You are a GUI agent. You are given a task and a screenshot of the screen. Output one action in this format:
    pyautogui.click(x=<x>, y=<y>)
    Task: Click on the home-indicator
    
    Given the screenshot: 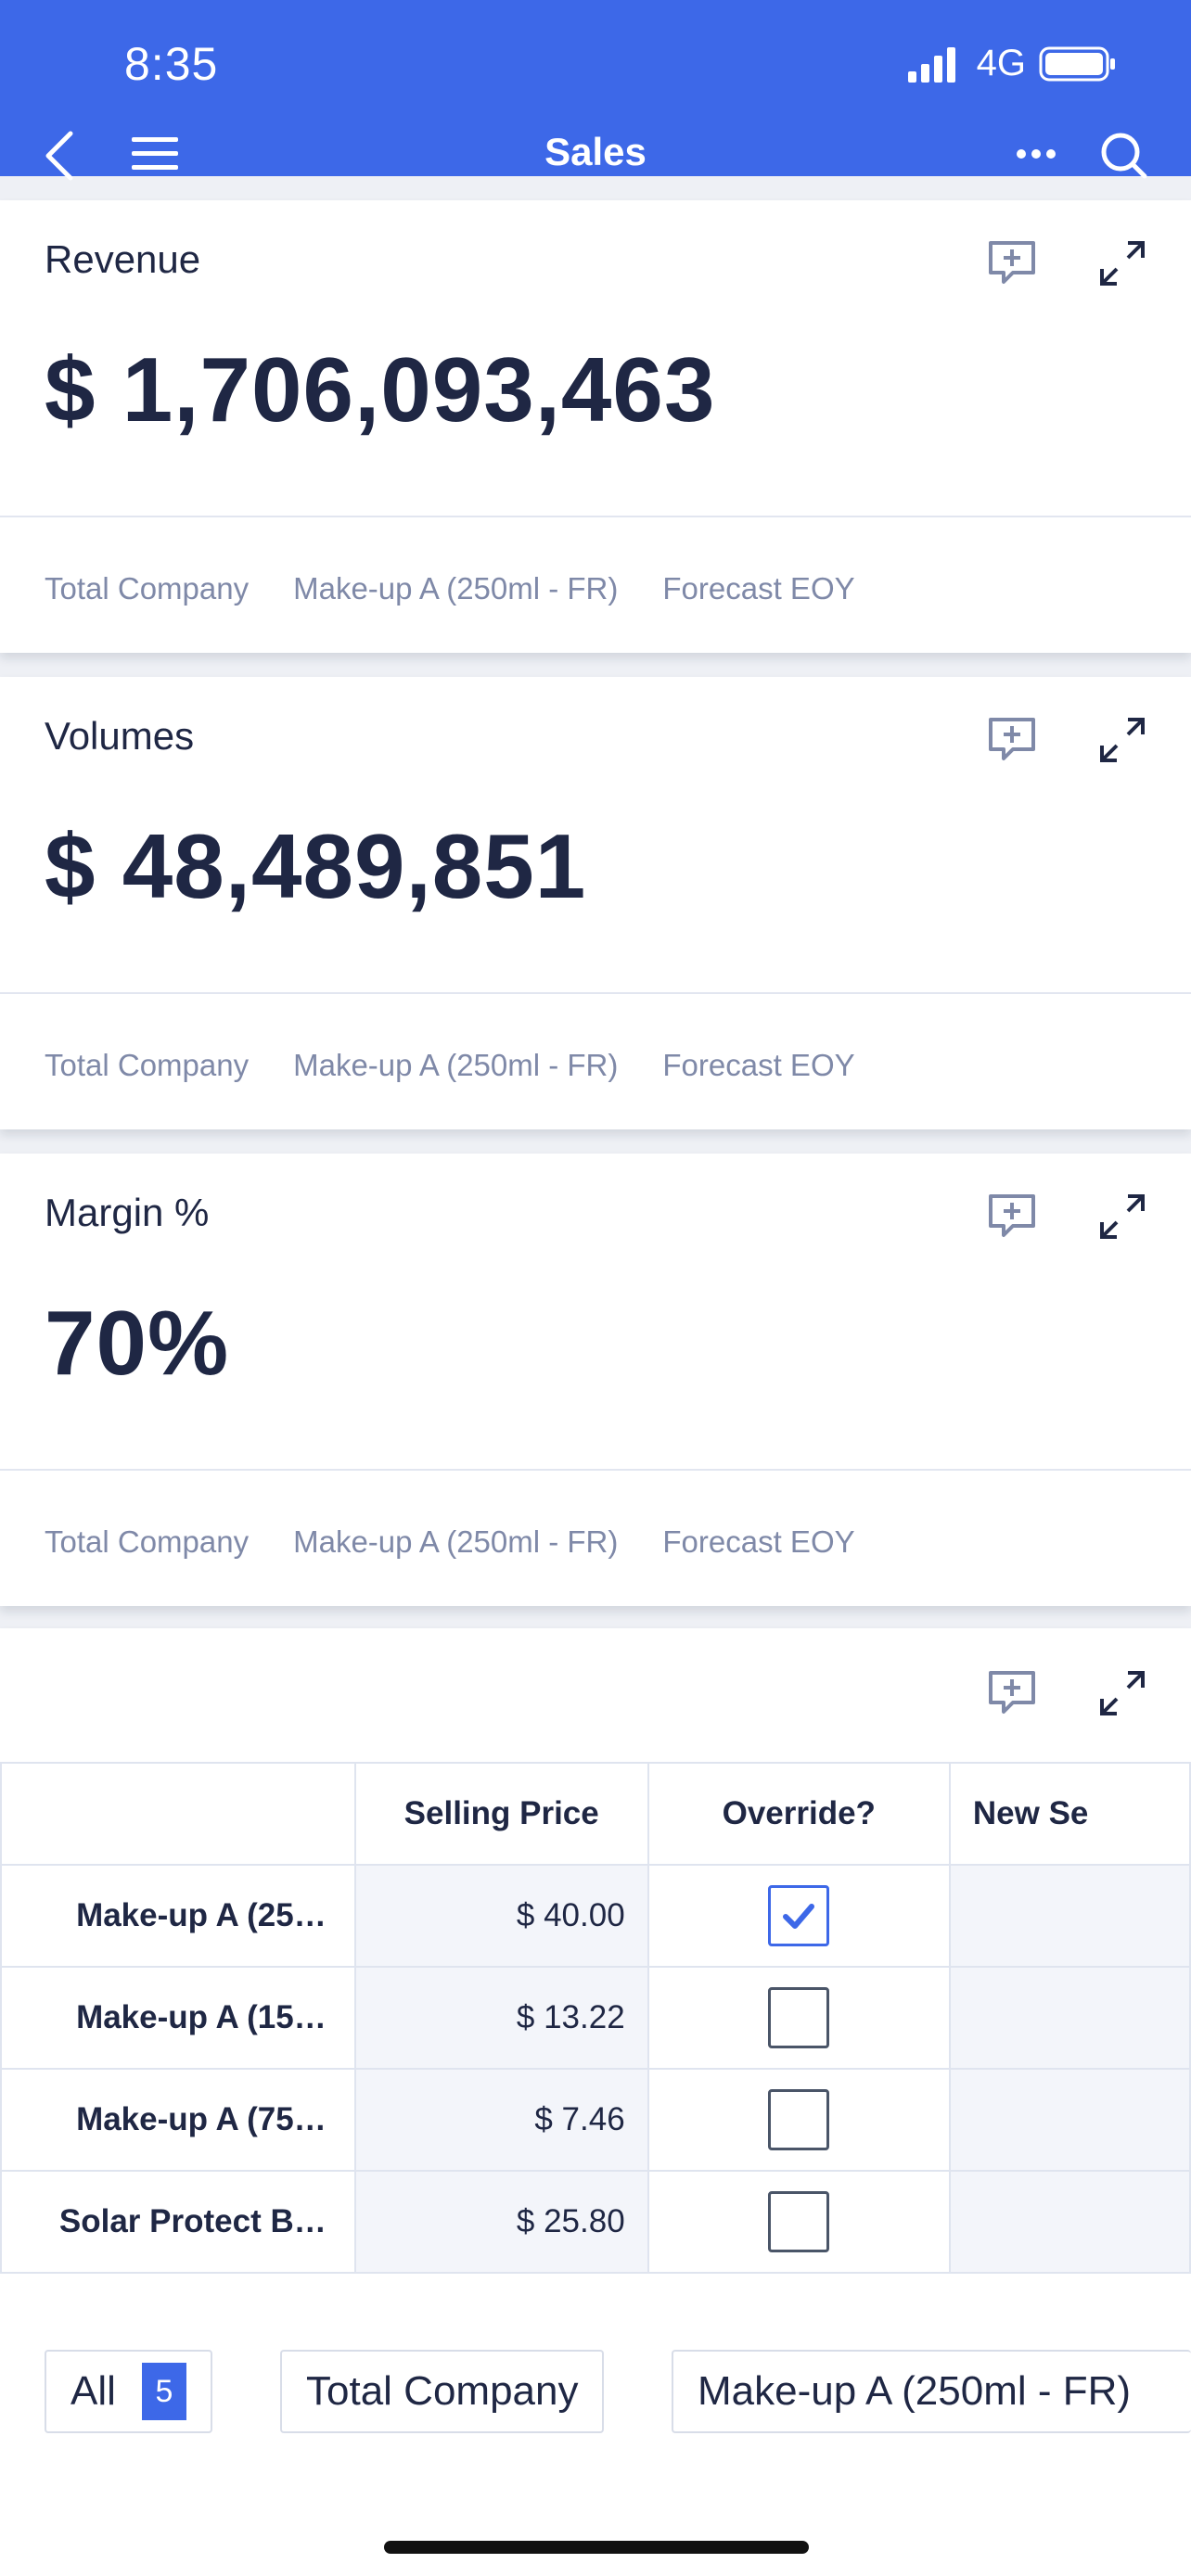 What is the action you would take?
    pyautogui.click(x=597, y=2547)
    